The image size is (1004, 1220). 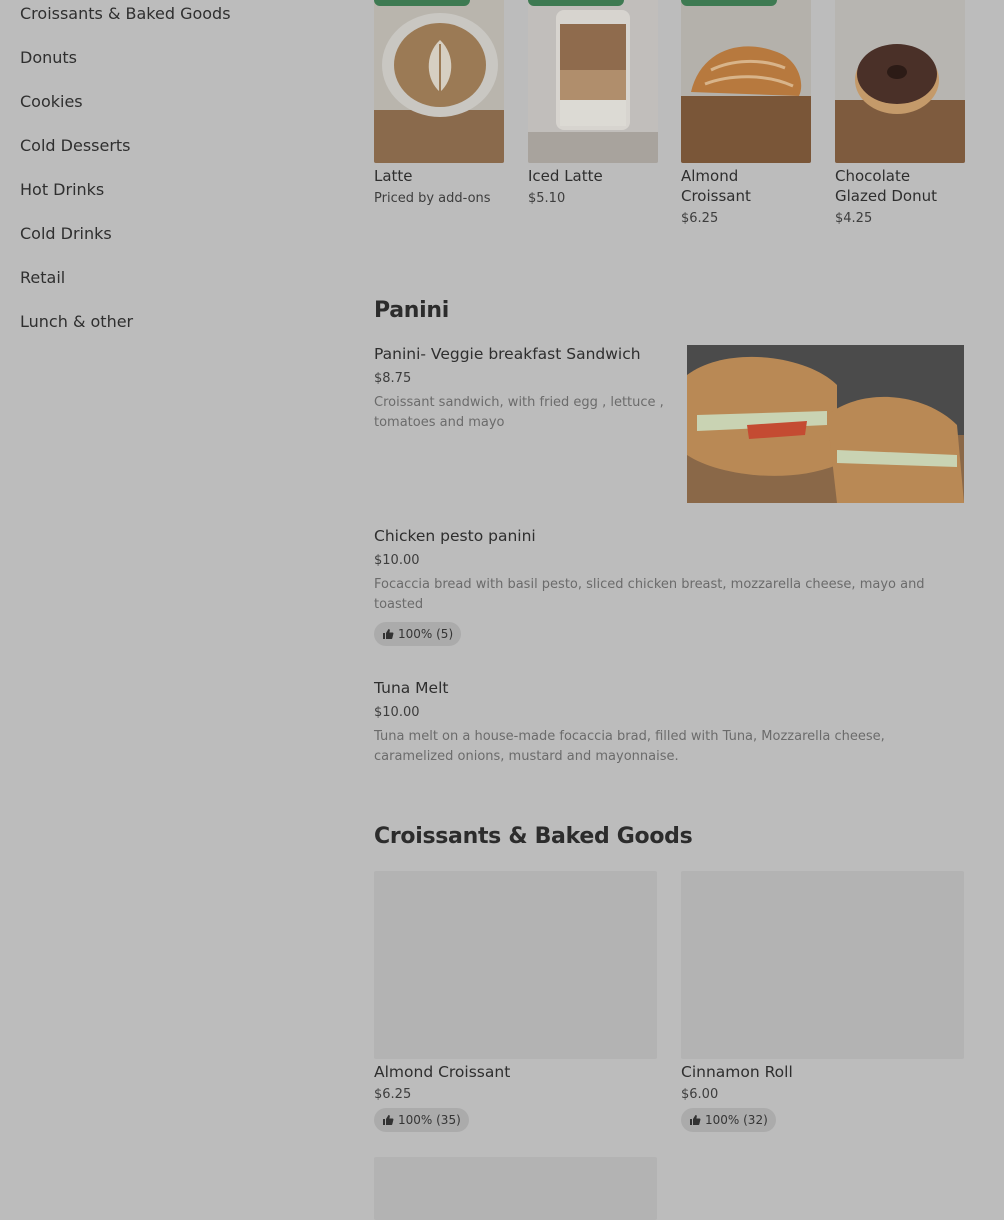 I want to click on rating-badge: 100% (35), so click(x=421, y=1120).